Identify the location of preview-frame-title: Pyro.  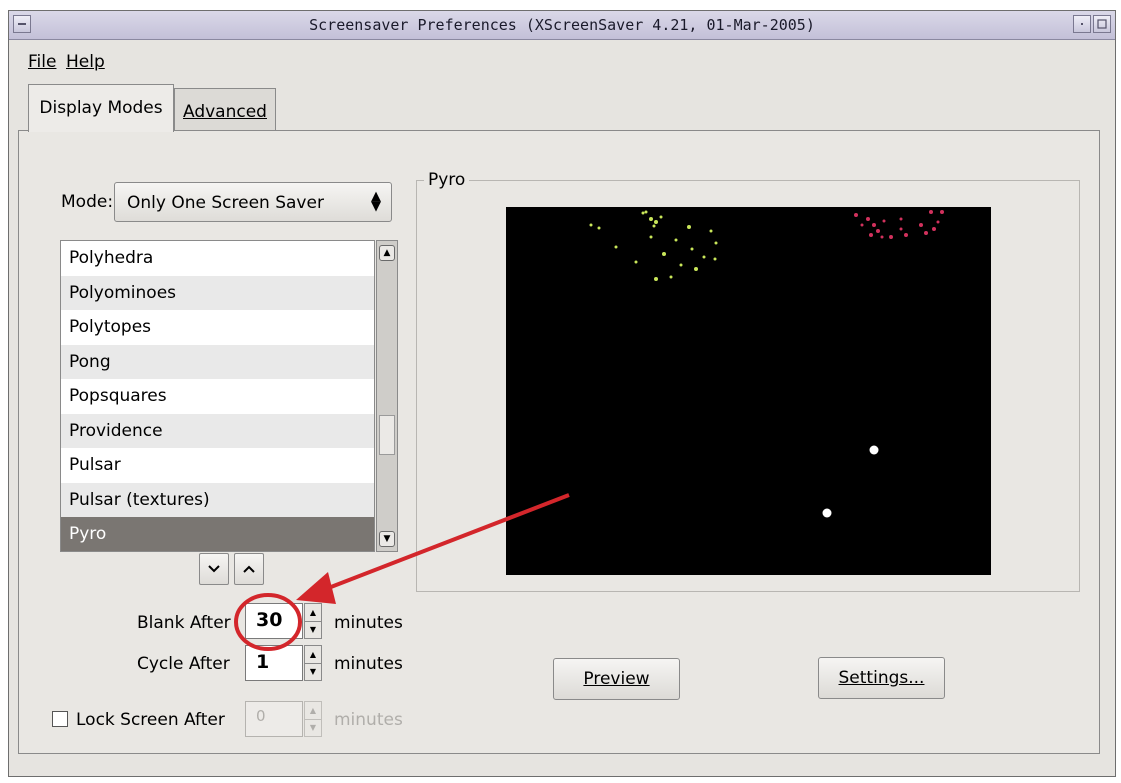
(447, 180).